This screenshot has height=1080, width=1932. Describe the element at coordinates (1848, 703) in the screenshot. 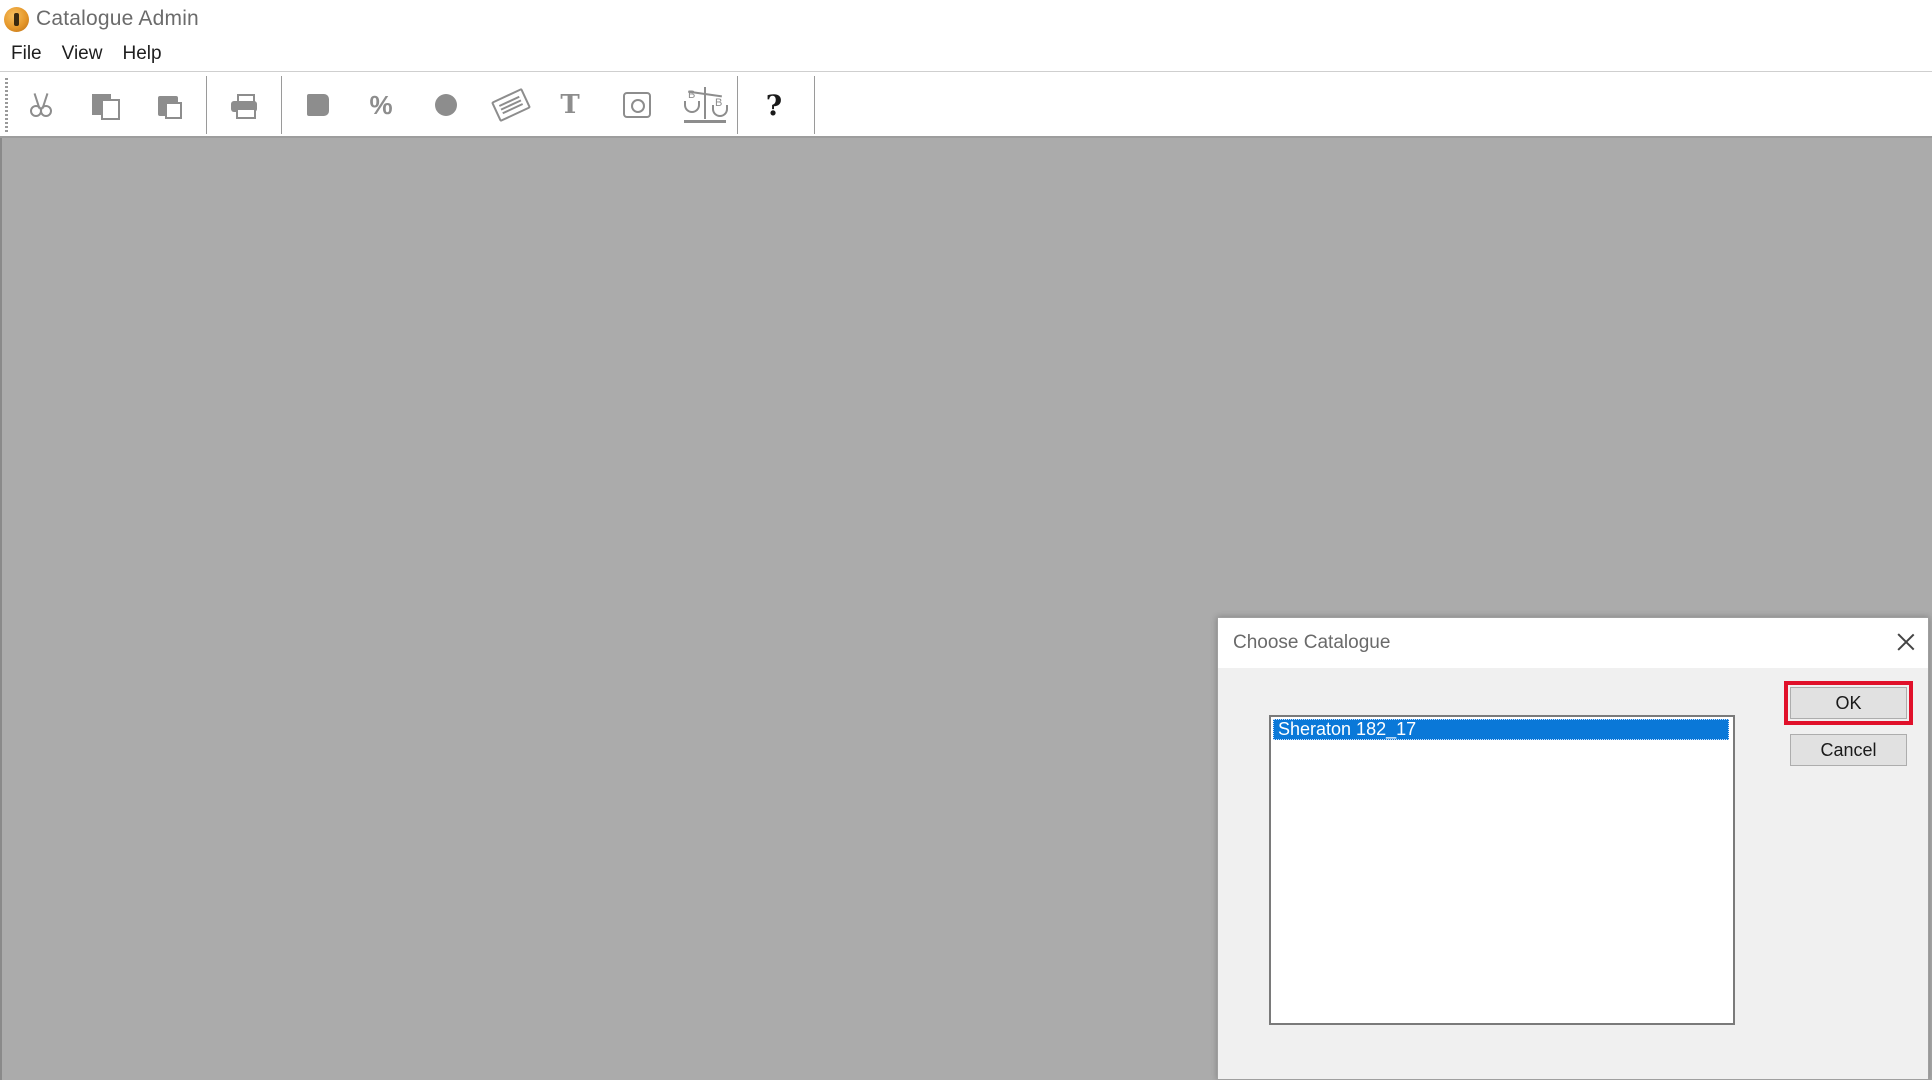

I see `ok-button: OK` at that location.